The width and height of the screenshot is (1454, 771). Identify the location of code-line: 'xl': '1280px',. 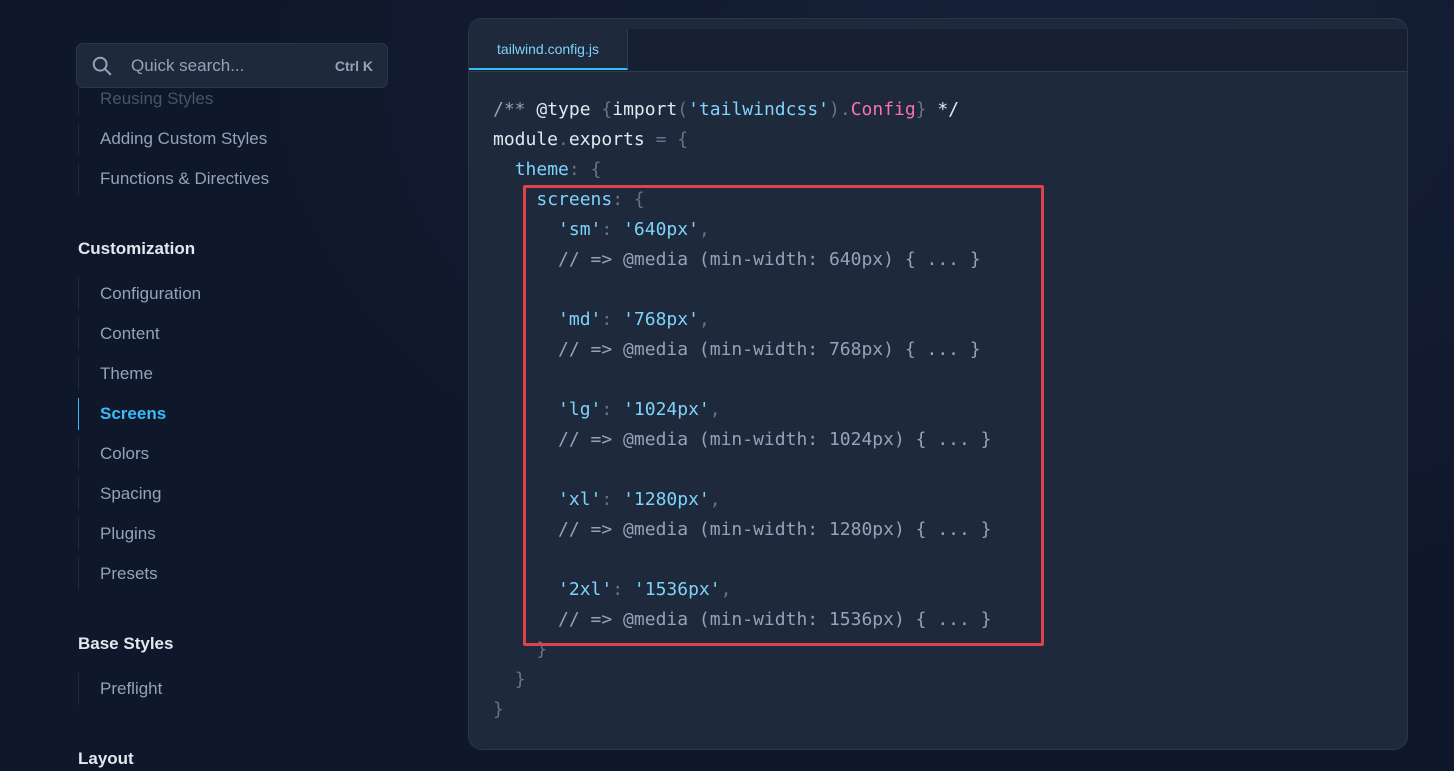
(639, 499).